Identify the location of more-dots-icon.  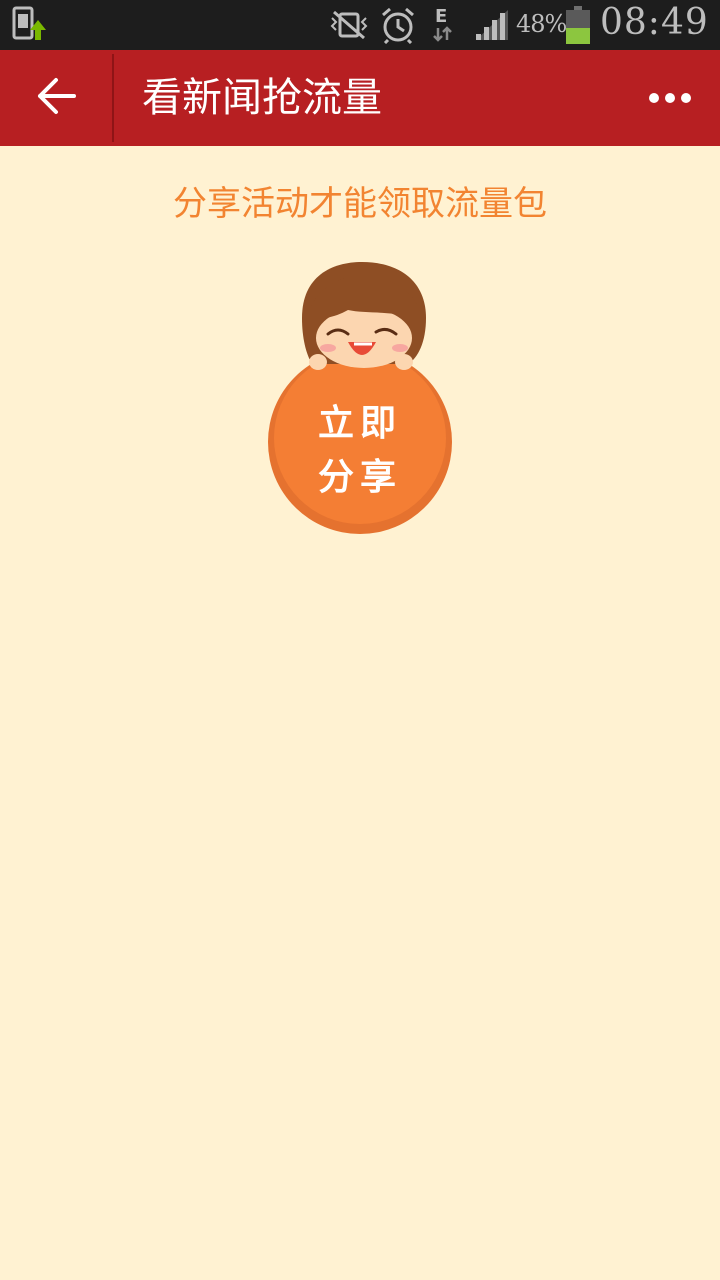
(670, 98).